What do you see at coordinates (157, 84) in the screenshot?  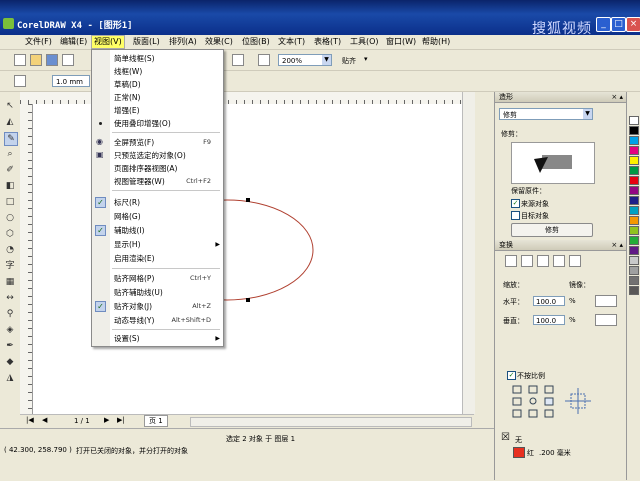 I see `menu-item-draft: 草稿(D)` at bounding box center [157, 84].